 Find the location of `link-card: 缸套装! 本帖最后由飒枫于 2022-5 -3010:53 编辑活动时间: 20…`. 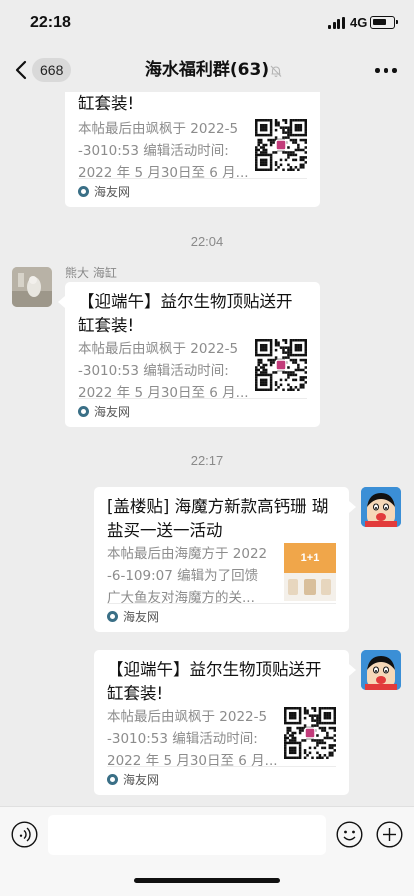

link-card: 缸套装! 本帖最后由飒枫于 2022-5 -3010:53 编辑活动时间: 20… is located at coordinates (192, 149).